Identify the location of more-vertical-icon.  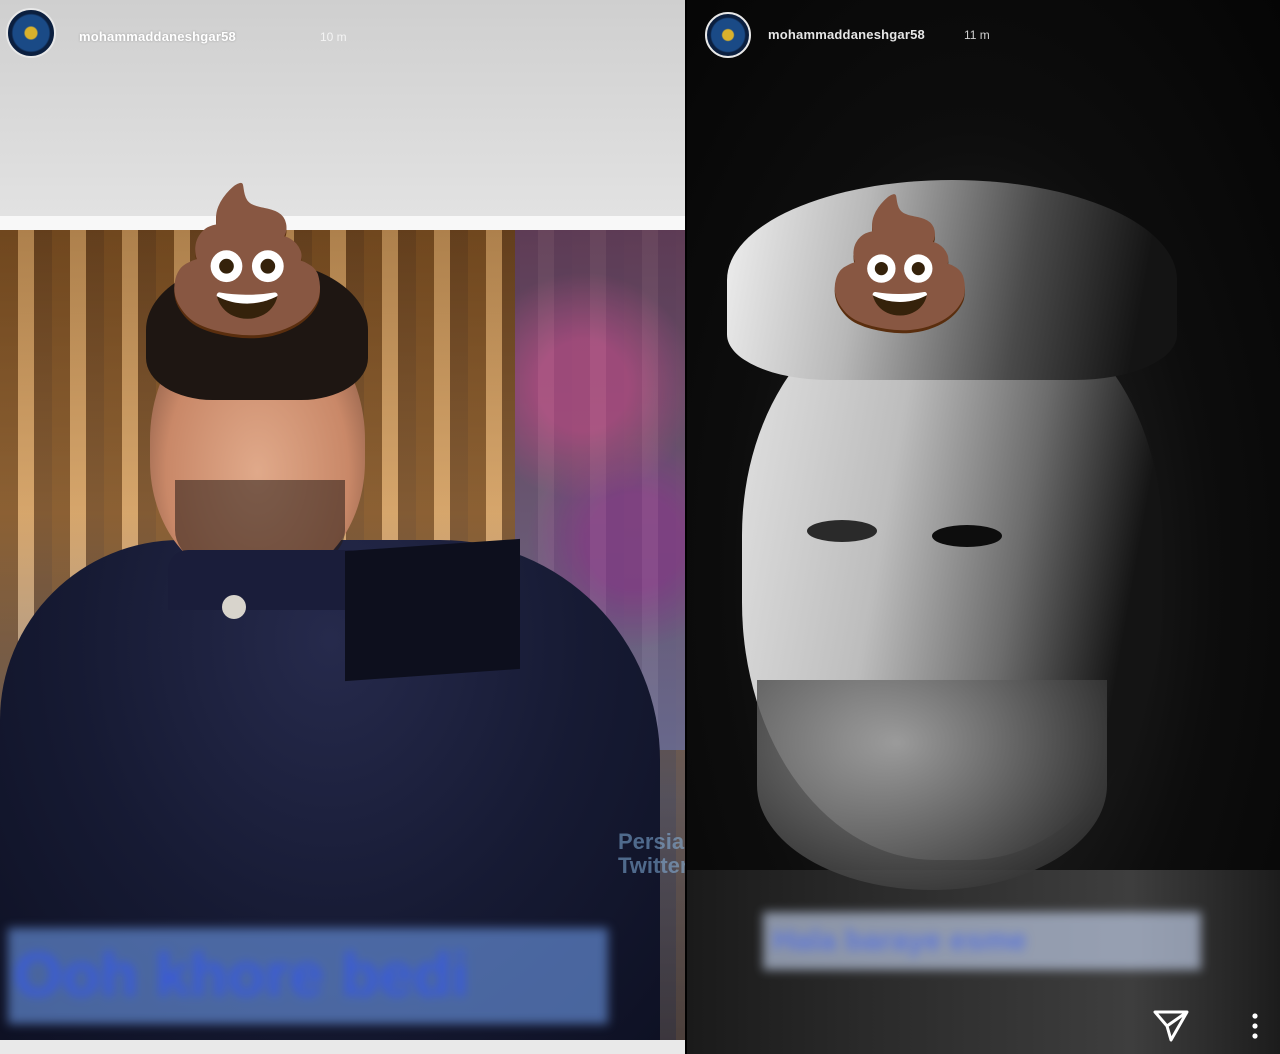
(1255, 1026).